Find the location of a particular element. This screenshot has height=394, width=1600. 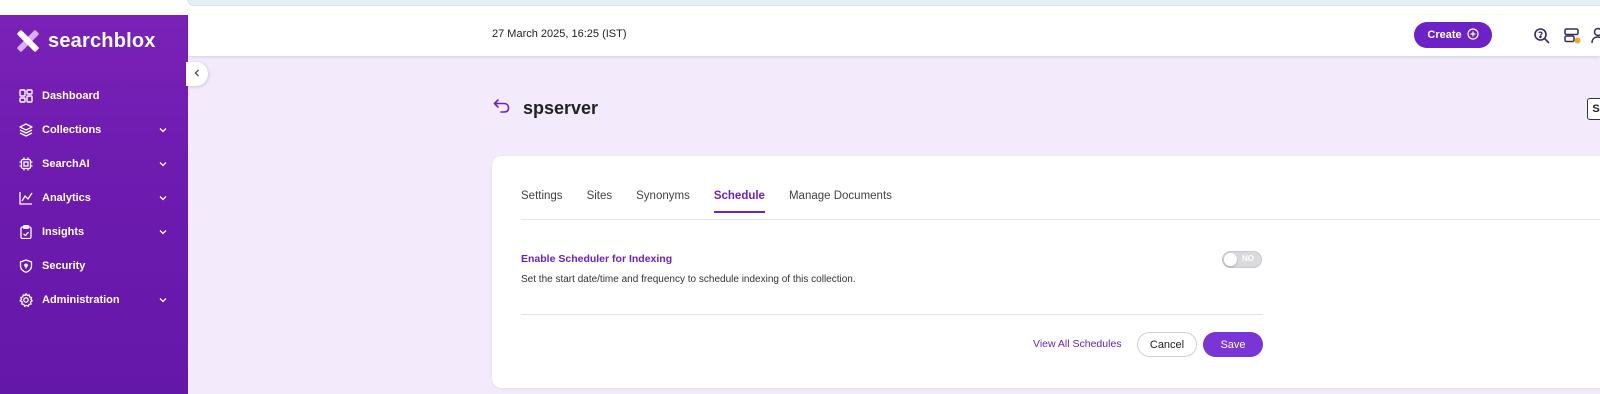

sidebar-item-label: Security is located at coordinates (64, 266).